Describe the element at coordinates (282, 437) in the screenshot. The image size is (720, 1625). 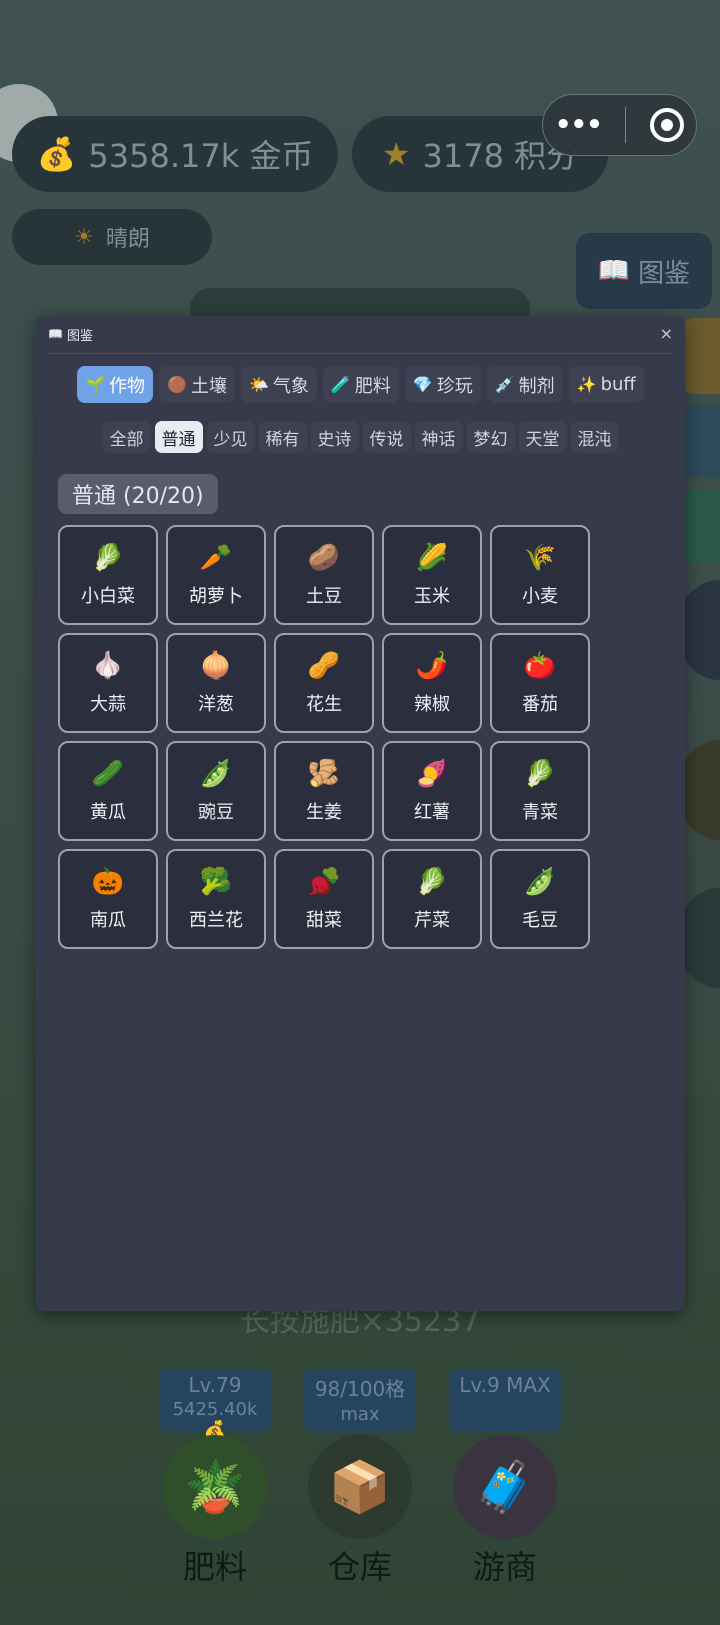
I see `rarity-tab: 稀有` at that location.